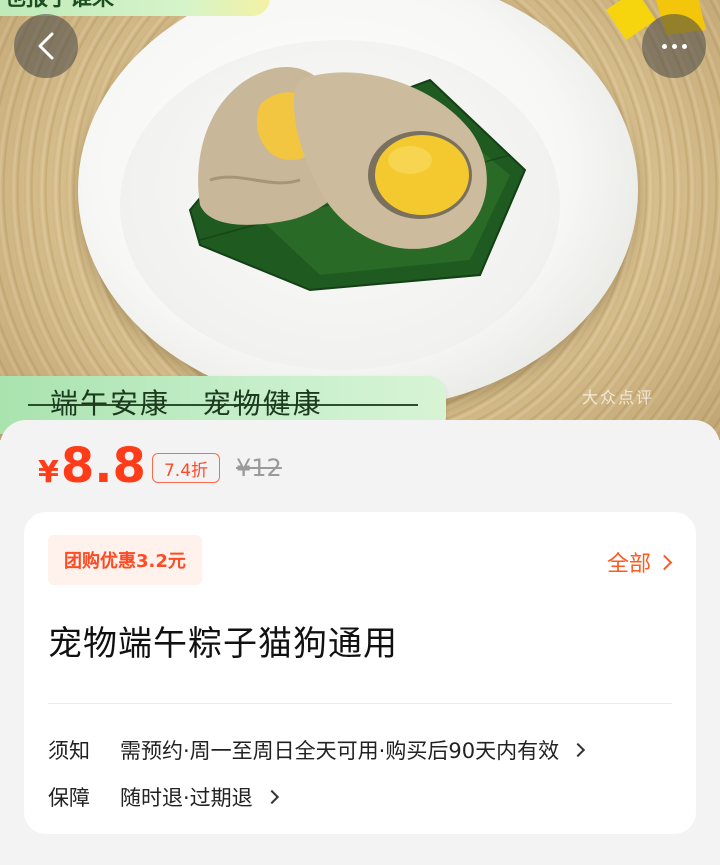  Describe the element at coordinates (340, 751) in the screenshot. I see `notice-value: 需预约·周一至周日全天可用·购买后90天内有效` at that location.